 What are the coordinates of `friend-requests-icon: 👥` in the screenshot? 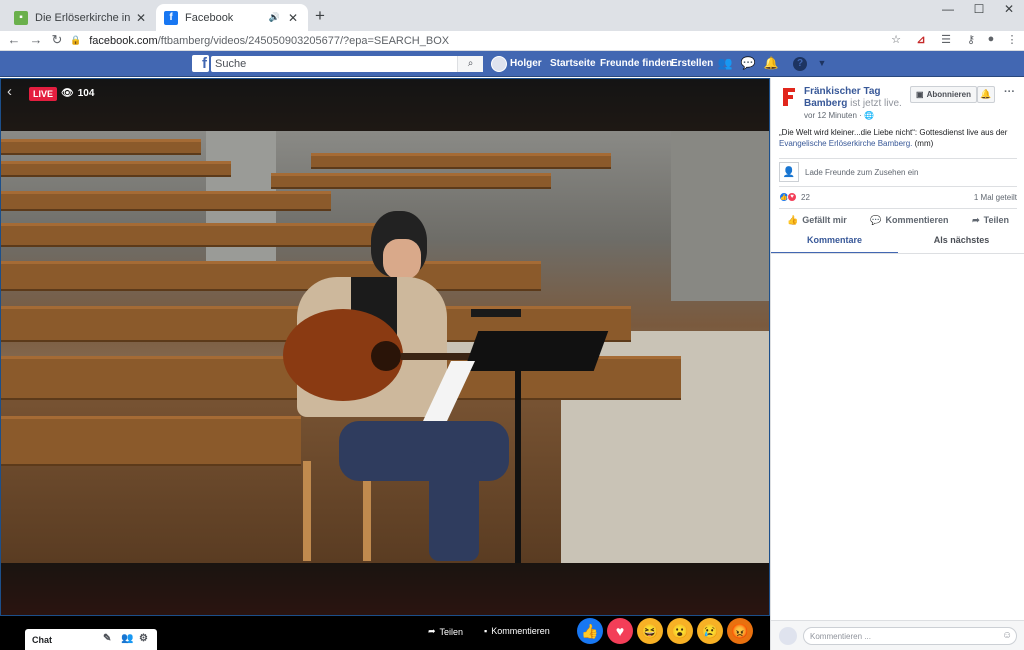 It's located at (725, 63).